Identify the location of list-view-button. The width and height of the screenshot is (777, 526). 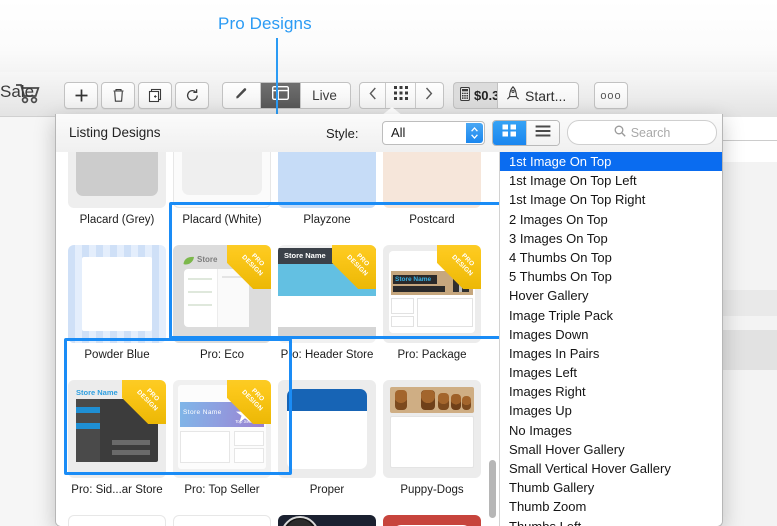
(542, 133).